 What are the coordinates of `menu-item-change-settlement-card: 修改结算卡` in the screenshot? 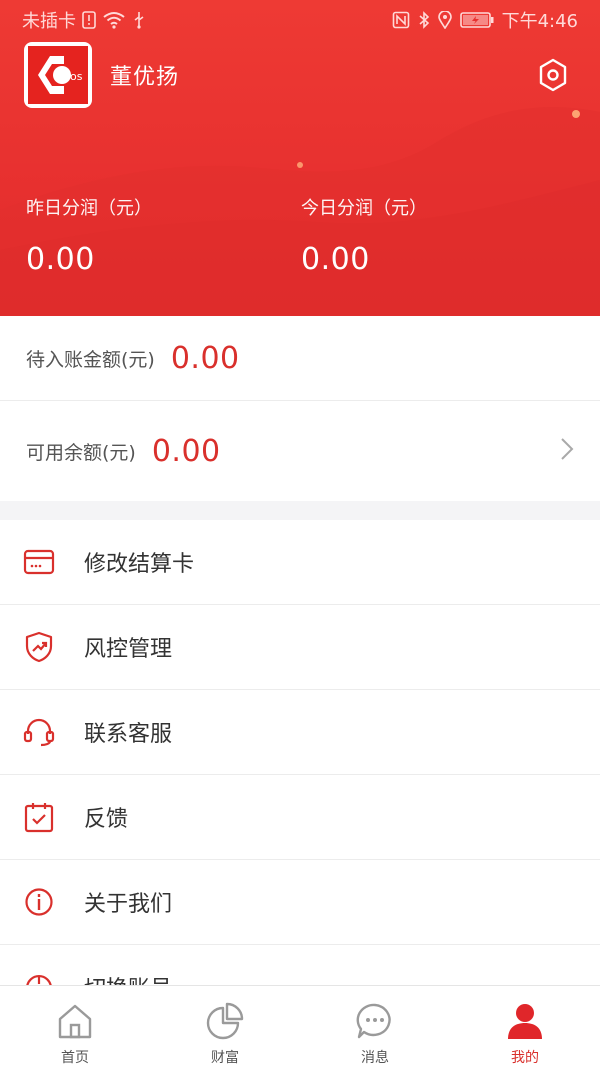 It's located at (300, 562).